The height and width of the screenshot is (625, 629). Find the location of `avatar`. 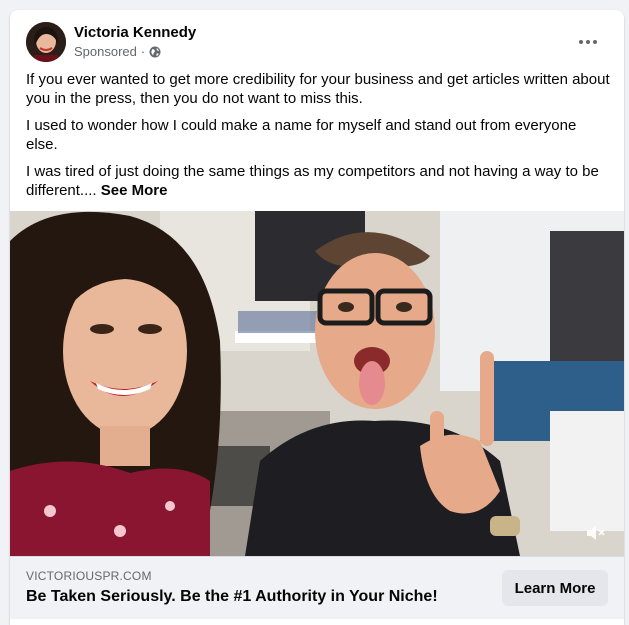

avatar is located at coordinates (46, 42).